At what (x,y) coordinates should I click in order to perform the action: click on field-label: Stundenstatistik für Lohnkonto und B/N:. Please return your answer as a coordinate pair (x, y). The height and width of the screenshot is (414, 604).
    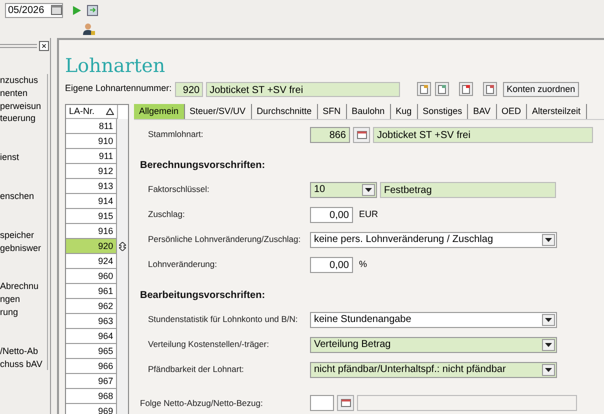
    Looking at the image, I should click on (223, 319).